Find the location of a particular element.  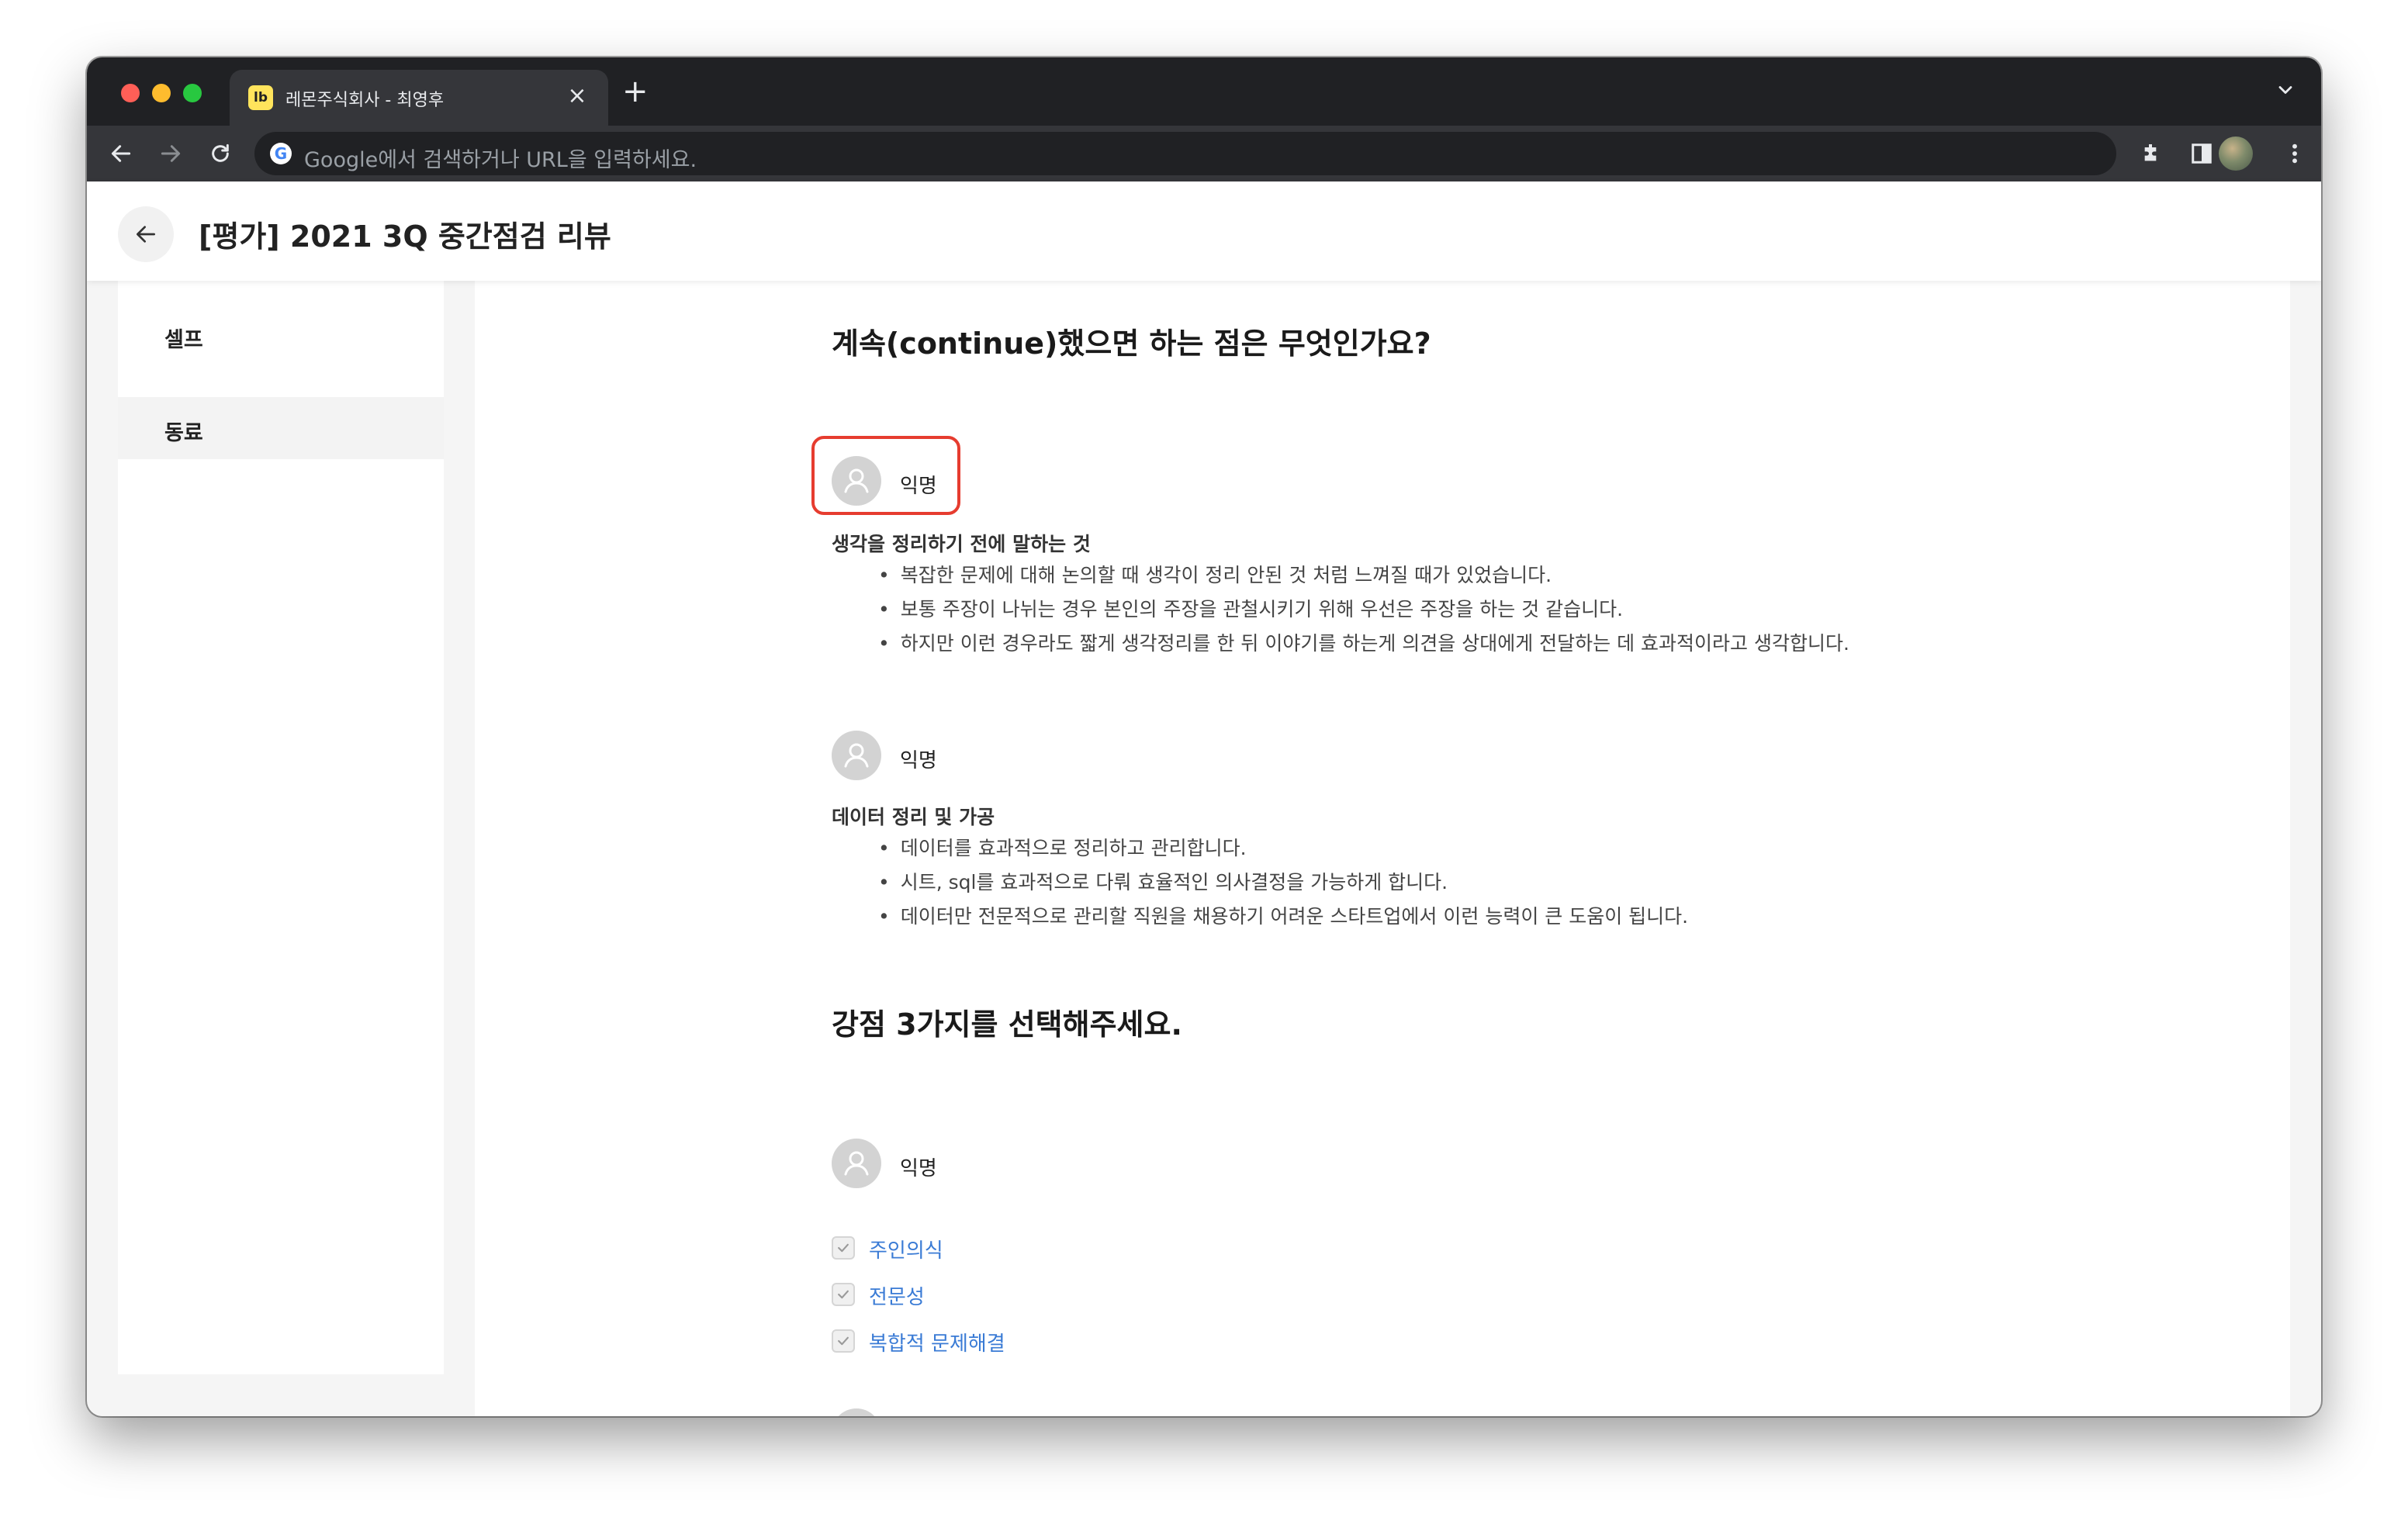

answer-heading: 데이터 정리 및 가공 is located at coordinates (914, 817).